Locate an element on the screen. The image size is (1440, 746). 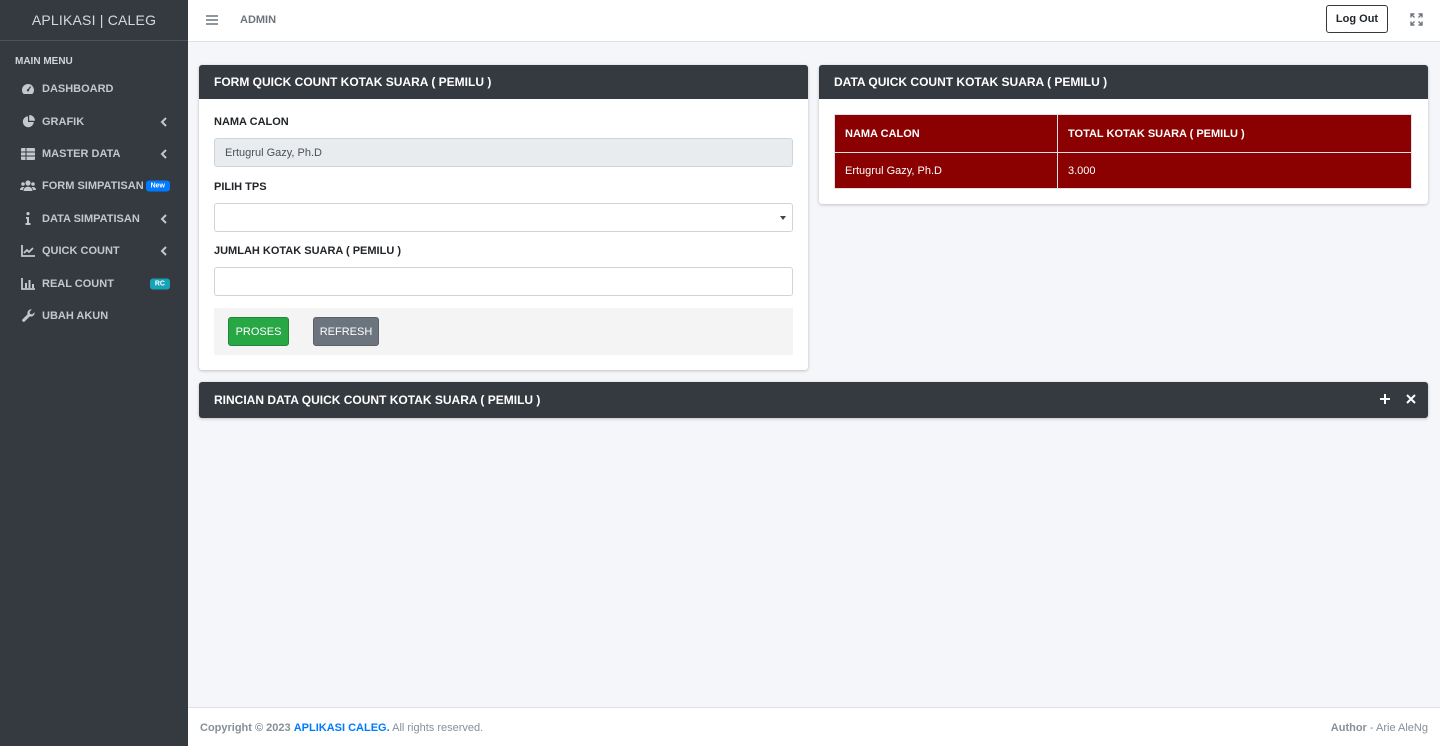
refresh-button: REFRESH is located at coordinates (346, 331).